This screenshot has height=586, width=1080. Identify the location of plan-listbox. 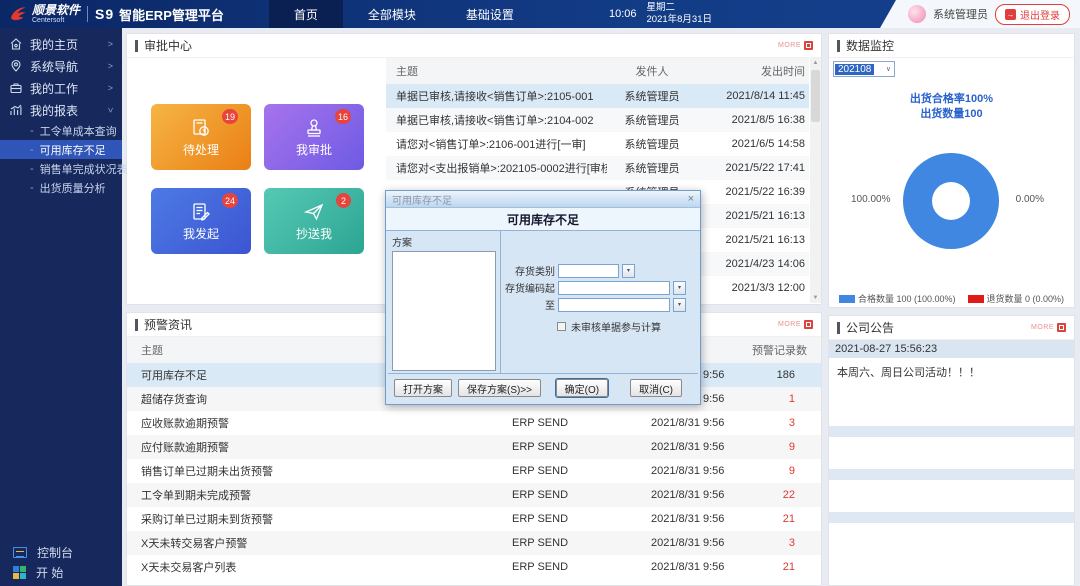
(444, 311).